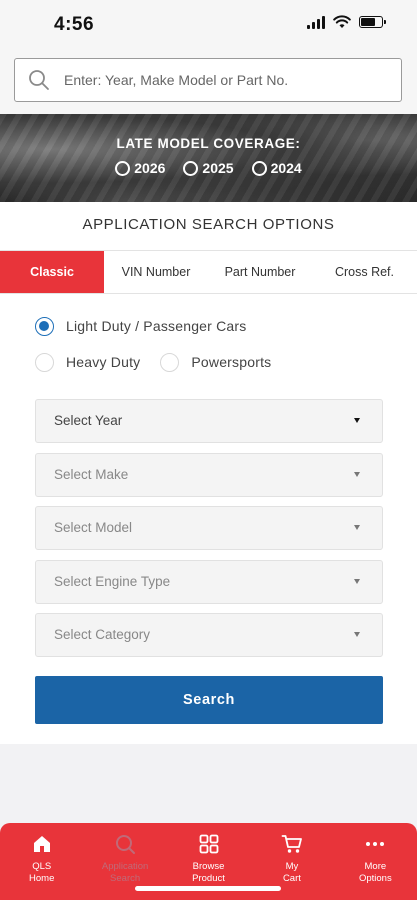 This screenshot has width=417, height=900. I want to click on home-icon, so click(41, 844).